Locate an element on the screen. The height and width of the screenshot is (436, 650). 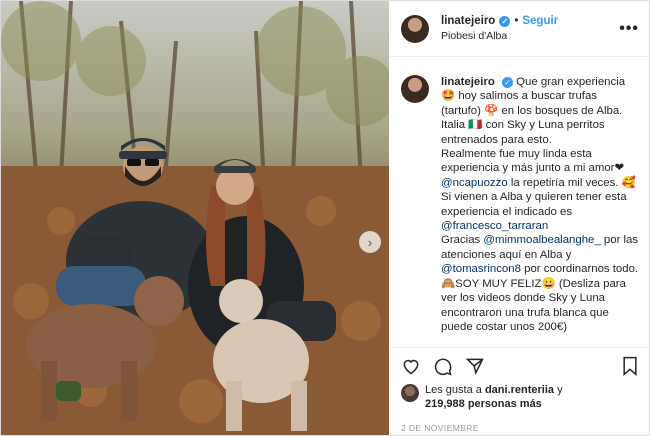
action-bar is located at coordinates (519, 365).